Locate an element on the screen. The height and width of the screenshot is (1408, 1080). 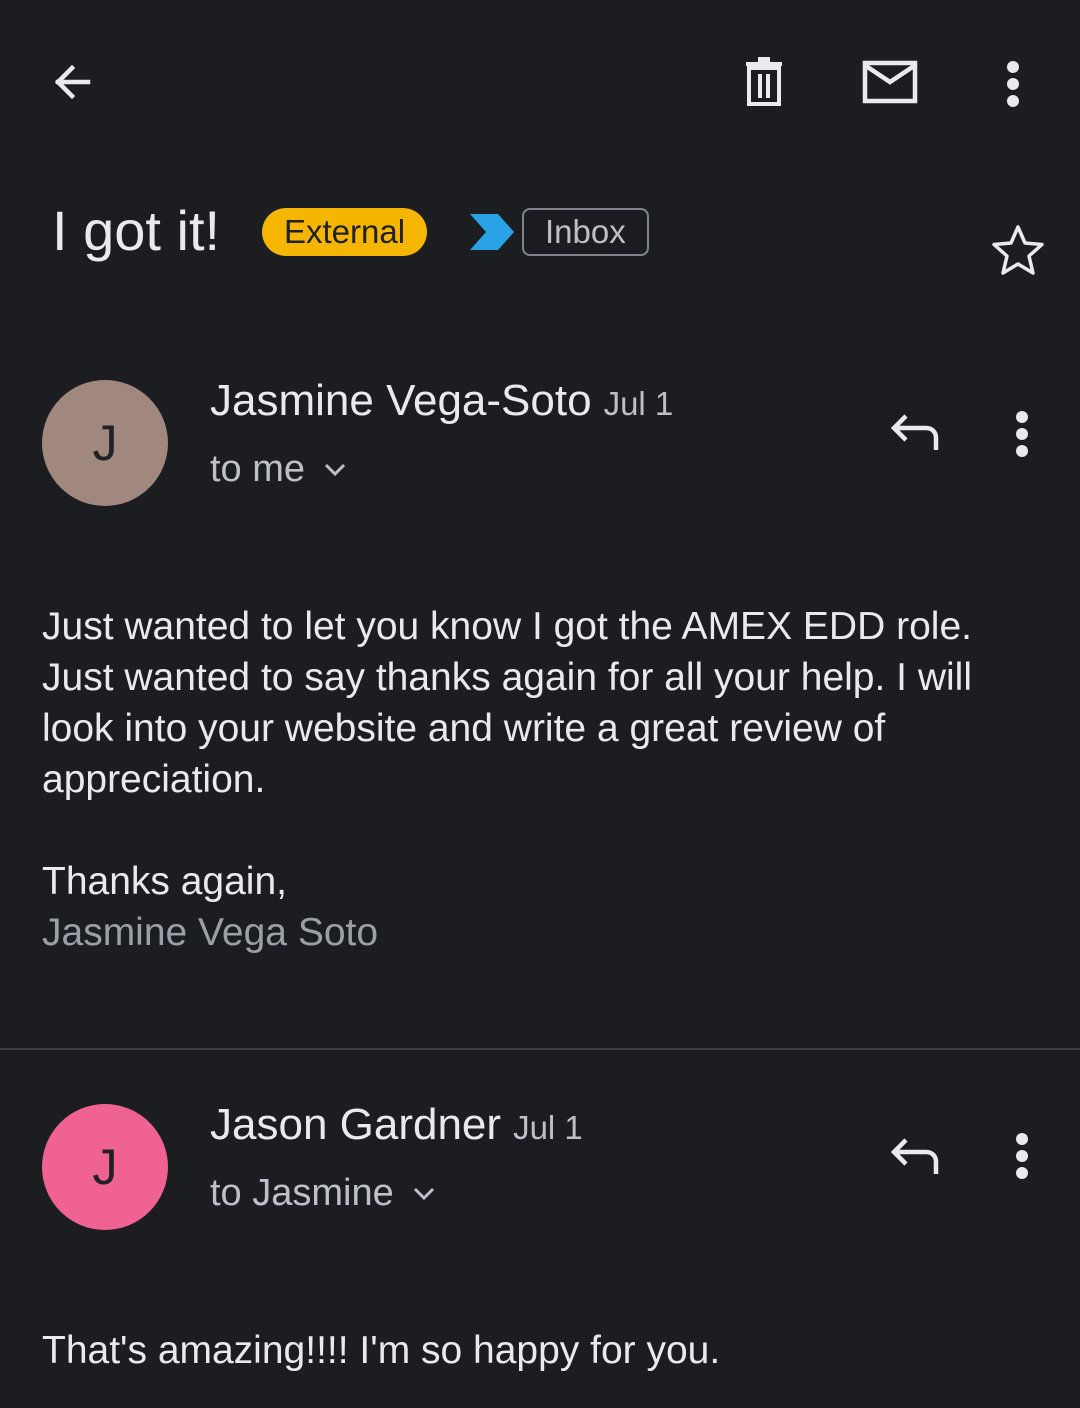
message-divider is located at coordinates (540, 1049).